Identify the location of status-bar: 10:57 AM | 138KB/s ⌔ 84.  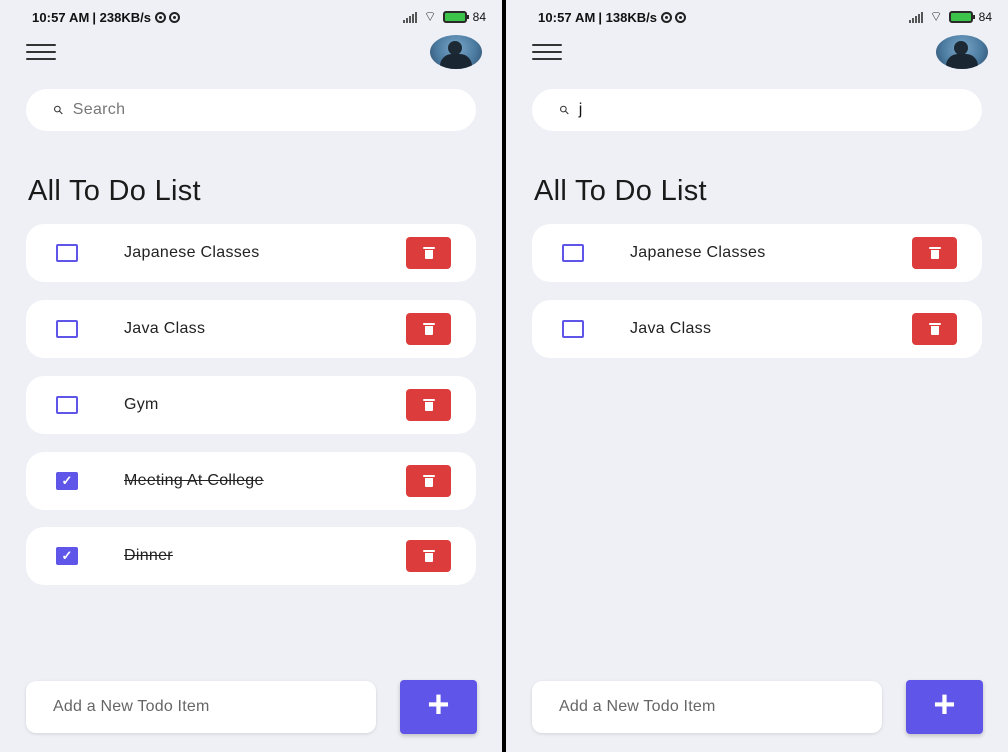
(757, 17).